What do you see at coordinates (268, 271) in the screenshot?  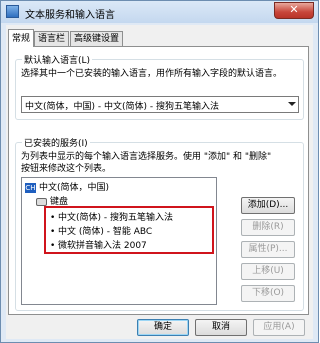 I see `move-up-button: 上移(U)` at bounding box center [268, 271].